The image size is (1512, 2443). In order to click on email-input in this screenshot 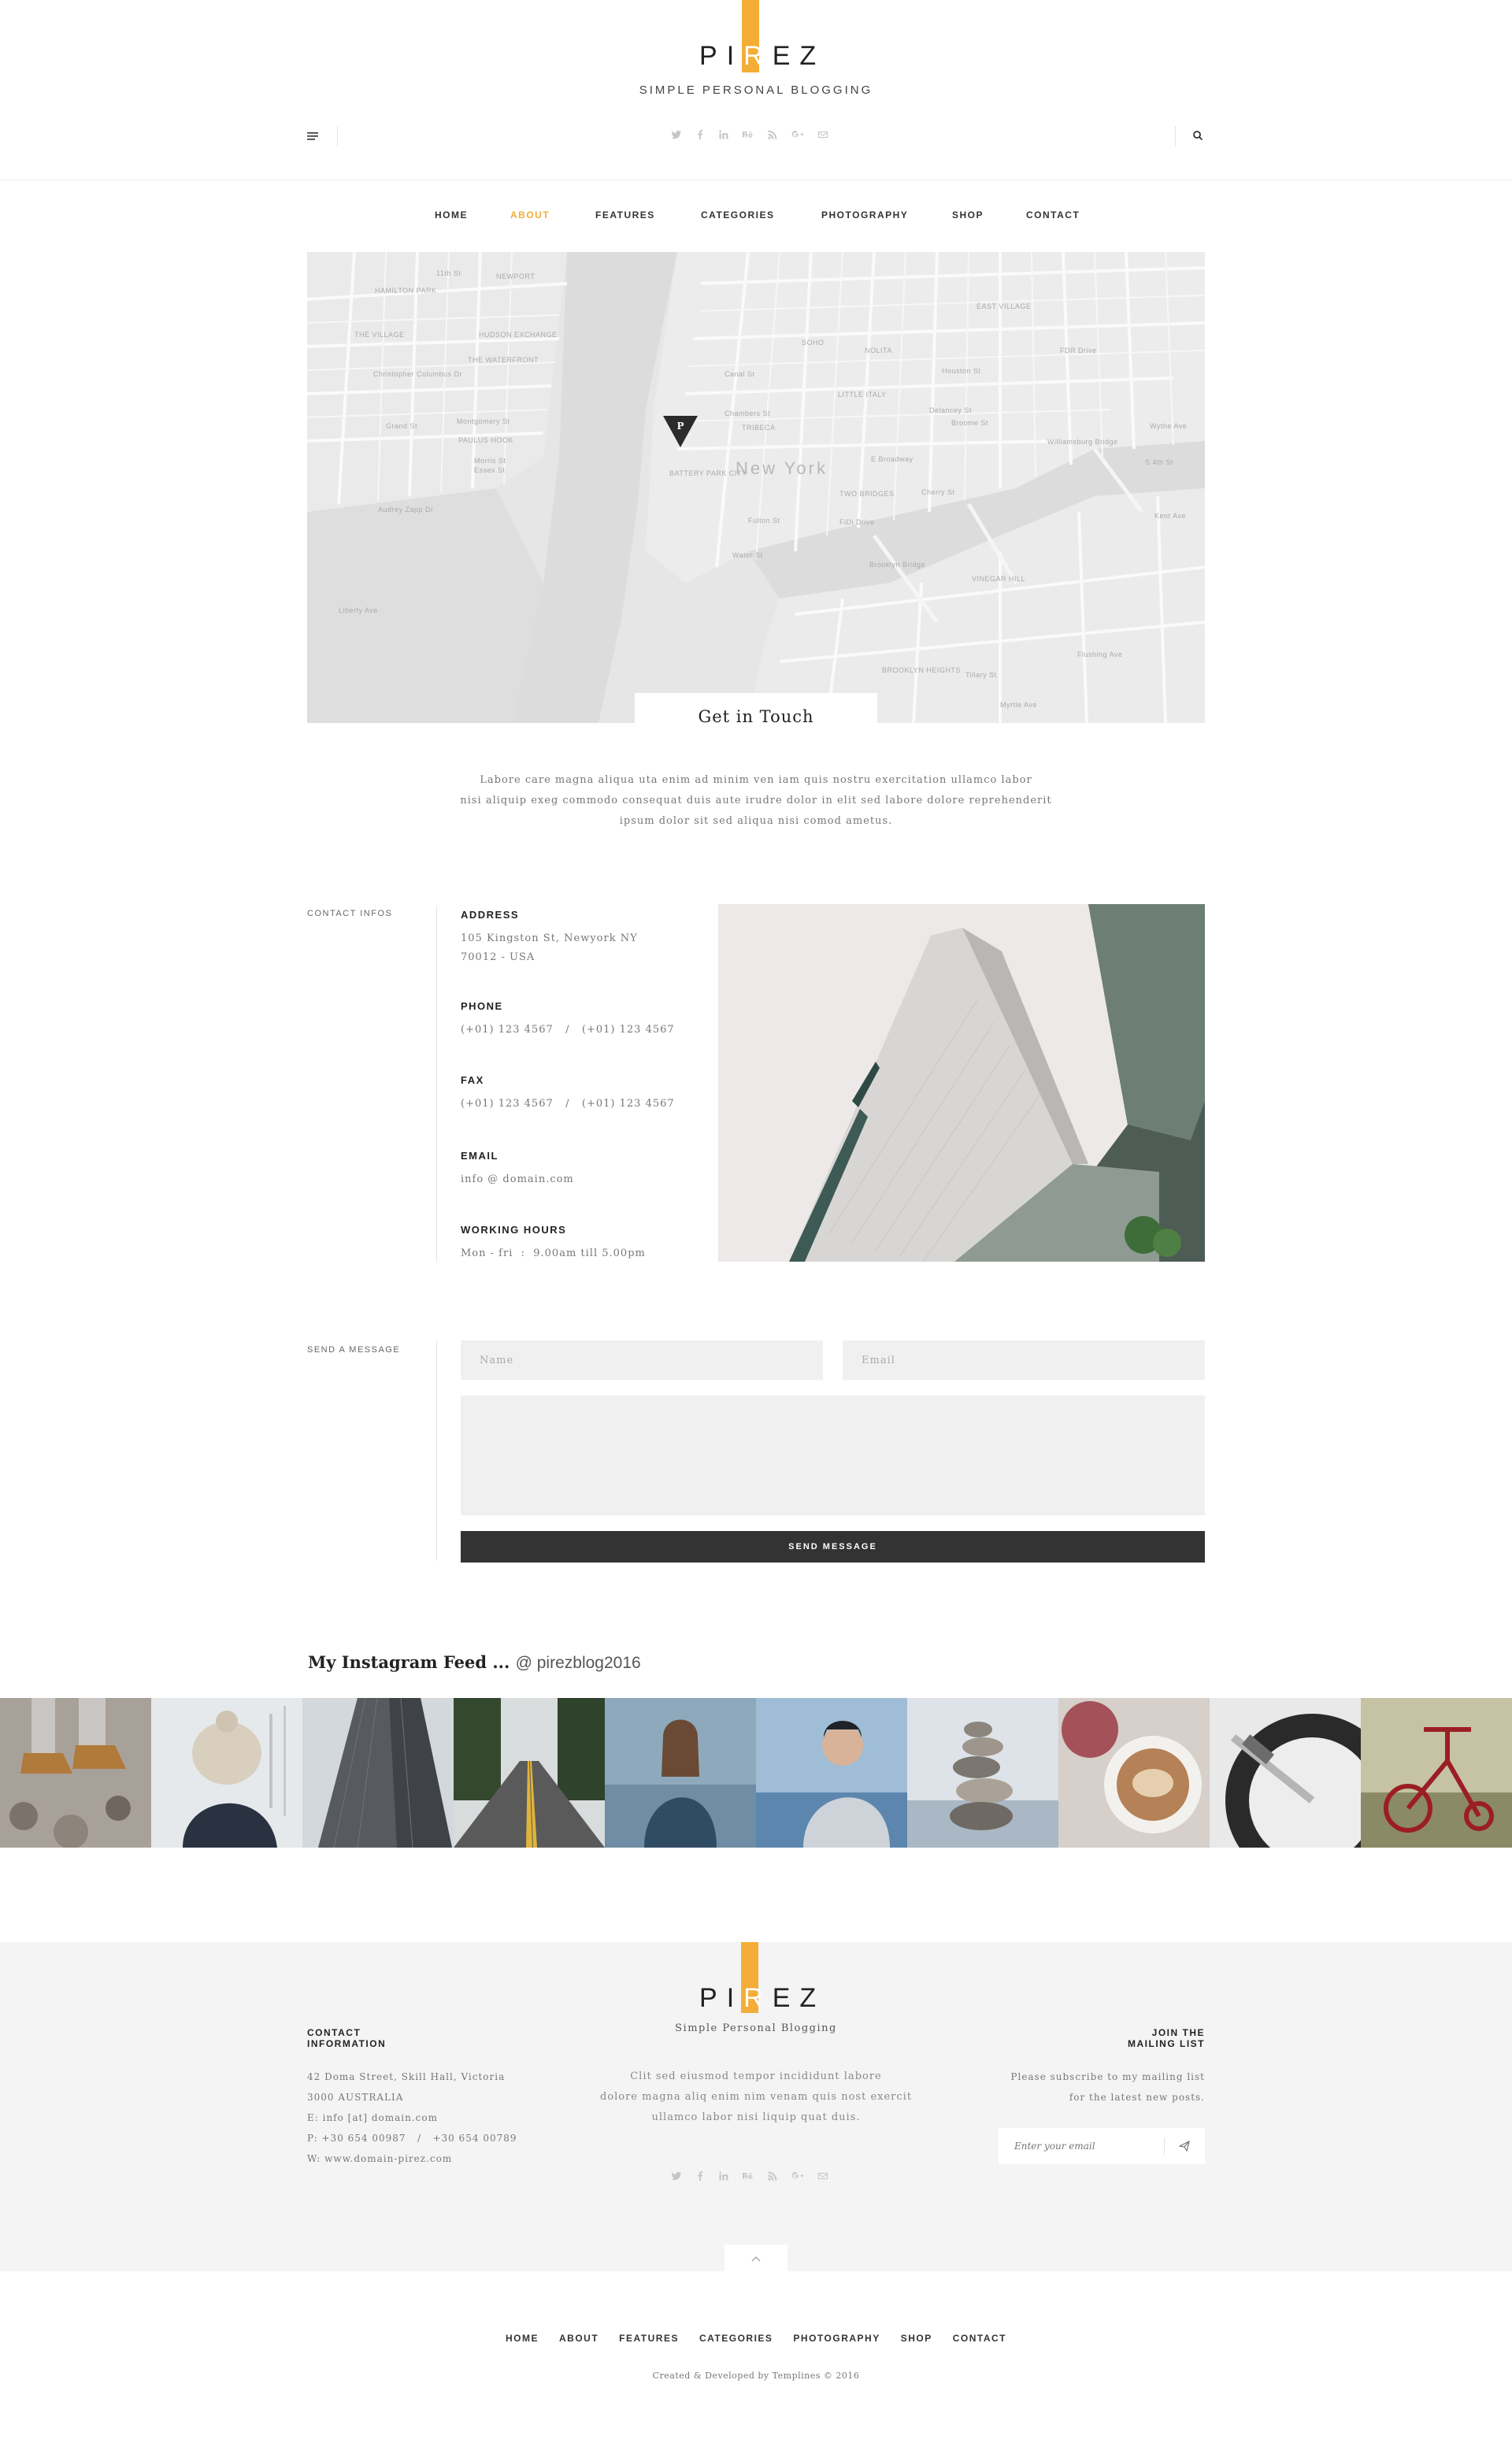, I will do `click(1024, 1360)`.